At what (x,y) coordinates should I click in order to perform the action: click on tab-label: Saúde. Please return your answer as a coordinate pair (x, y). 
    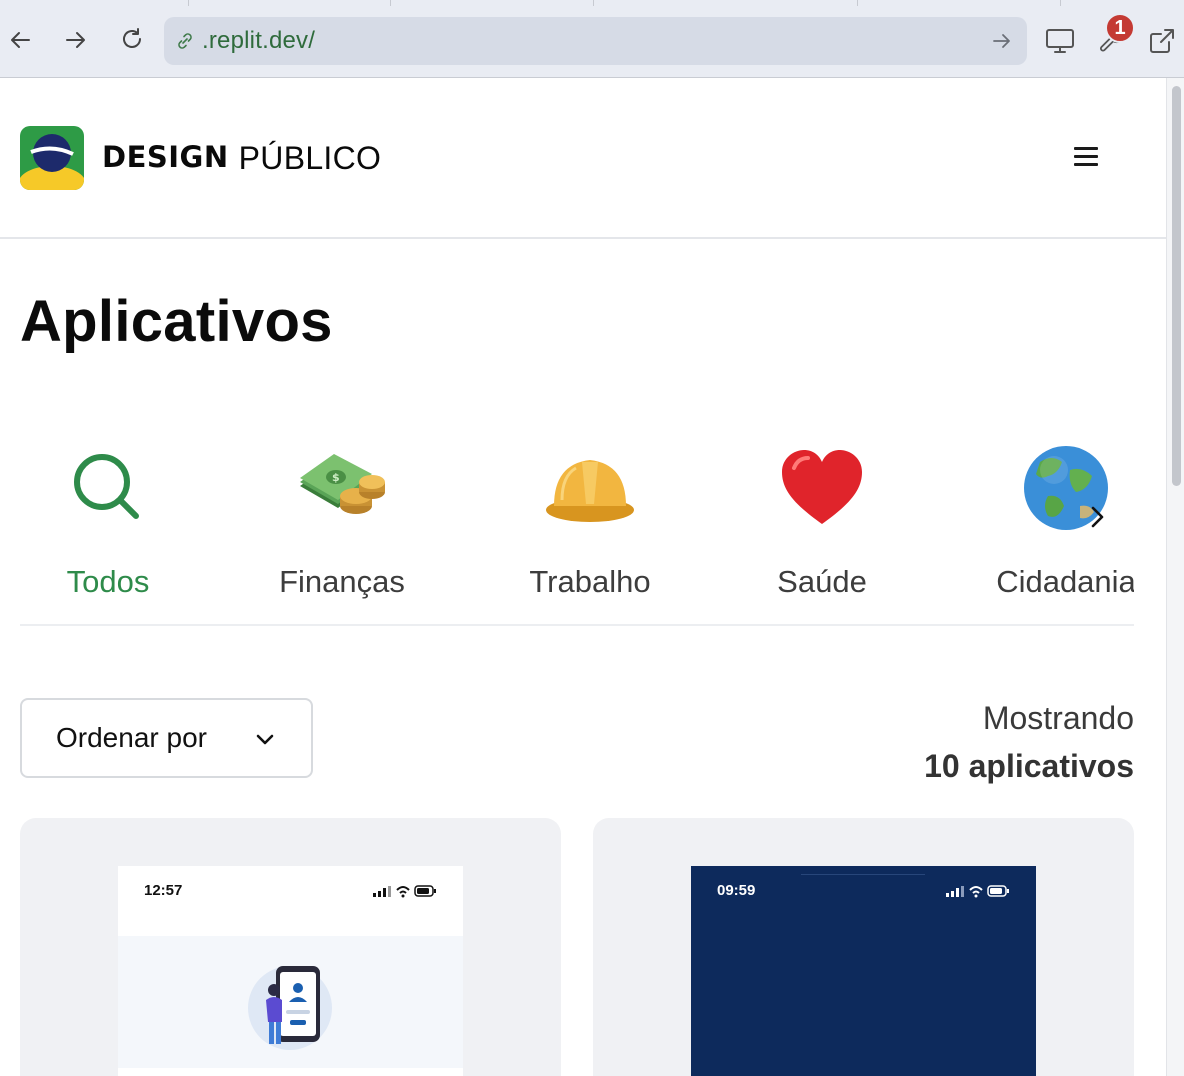
    Looking at the image, I should click on (822, 581).